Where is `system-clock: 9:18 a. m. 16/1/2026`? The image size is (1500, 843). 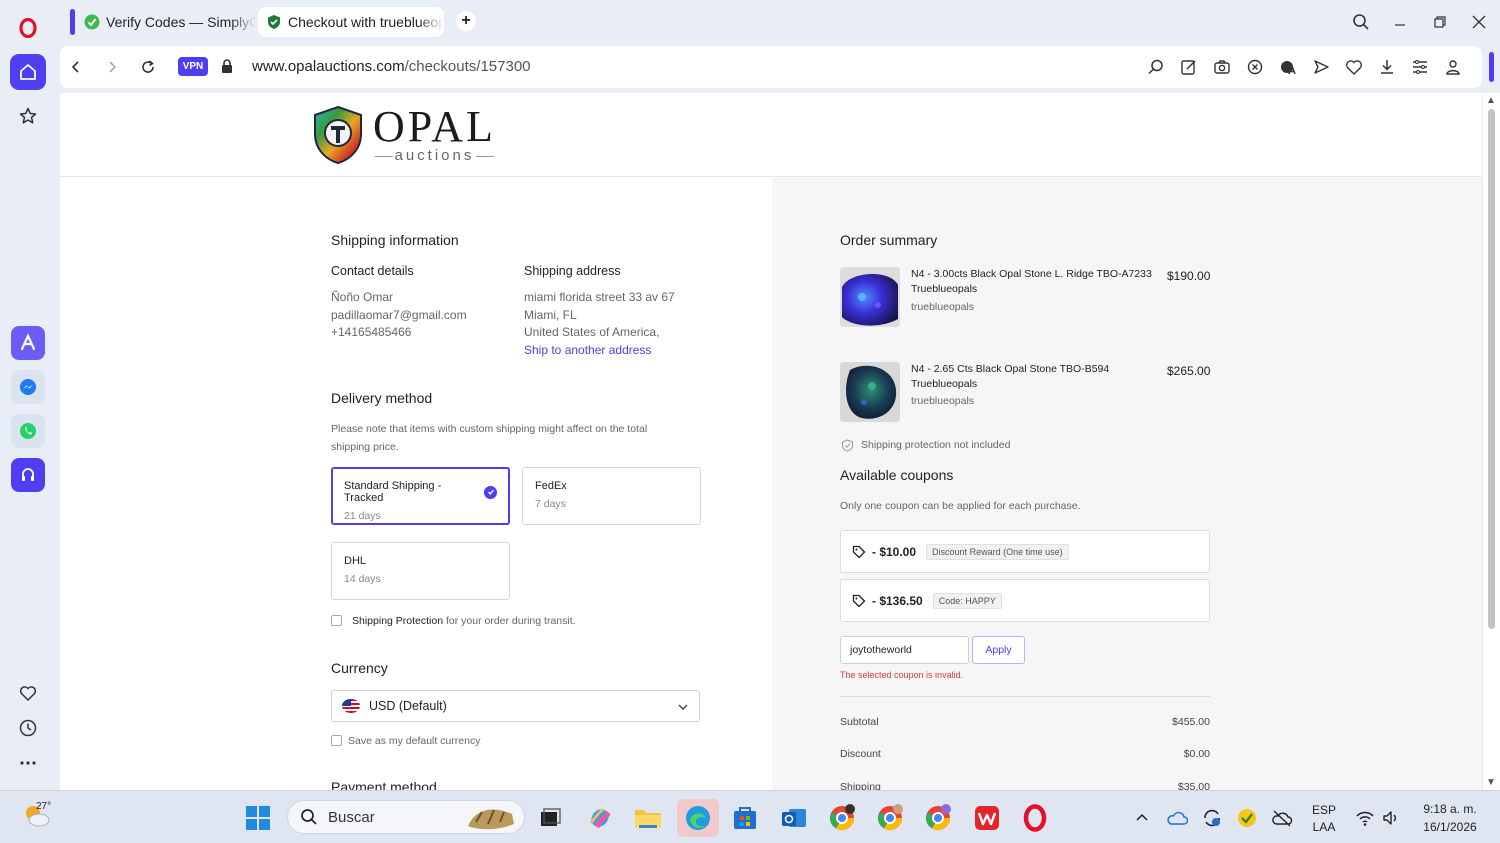
system-clock: 9:18 a. m. 16/1/2026 is located at coordinates (1450, 818).